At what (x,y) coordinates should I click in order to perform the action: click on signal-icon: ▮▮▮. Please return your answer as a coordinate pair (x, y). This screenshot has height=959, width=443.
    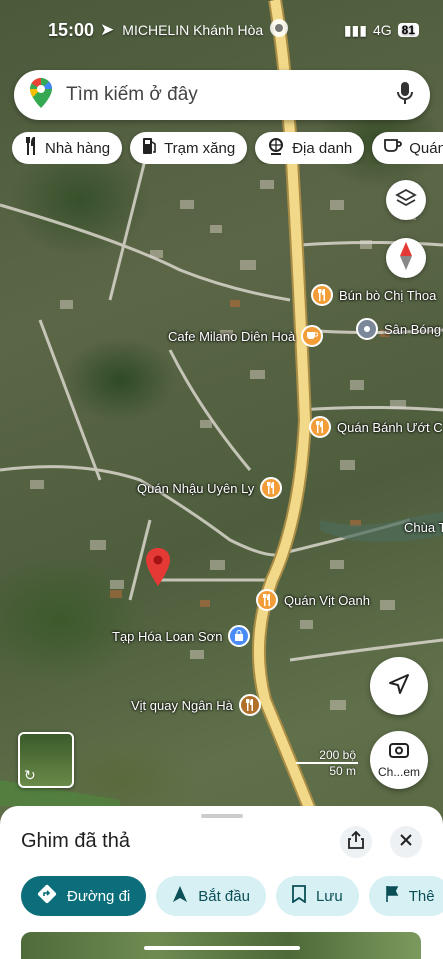
    Looking at the image, I should click on (355, 29).